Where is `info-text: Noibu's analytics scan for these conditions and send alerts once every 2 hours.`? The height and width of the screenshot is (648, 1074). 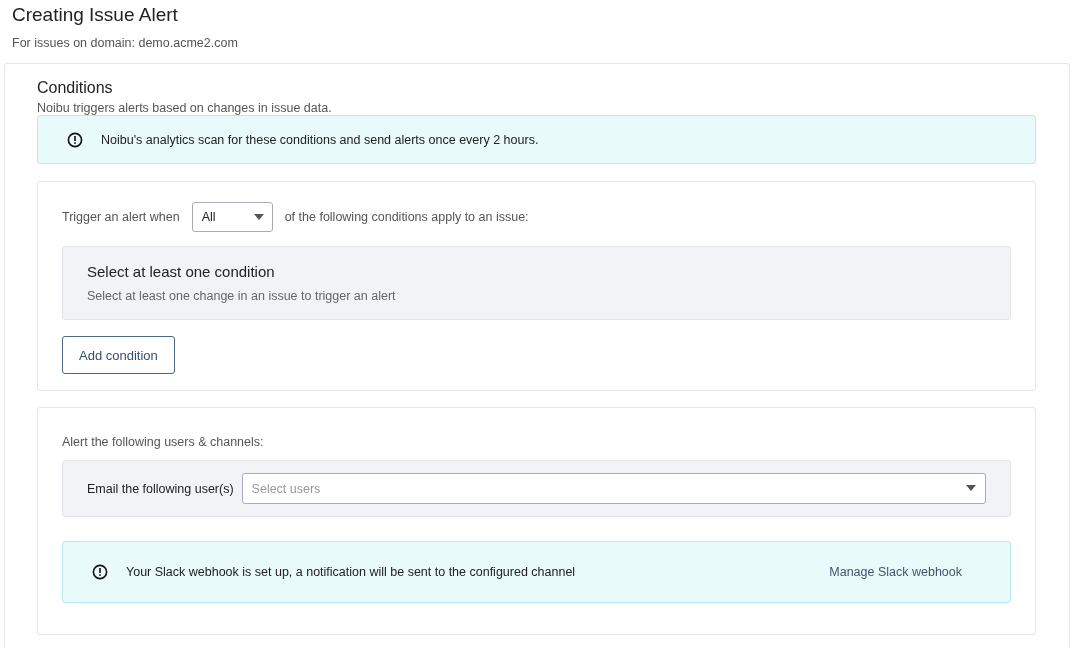 info-text: Noibu's analytics scan for these conditions and send alerts once every 2 hours. is located at coordinates (320, 139).